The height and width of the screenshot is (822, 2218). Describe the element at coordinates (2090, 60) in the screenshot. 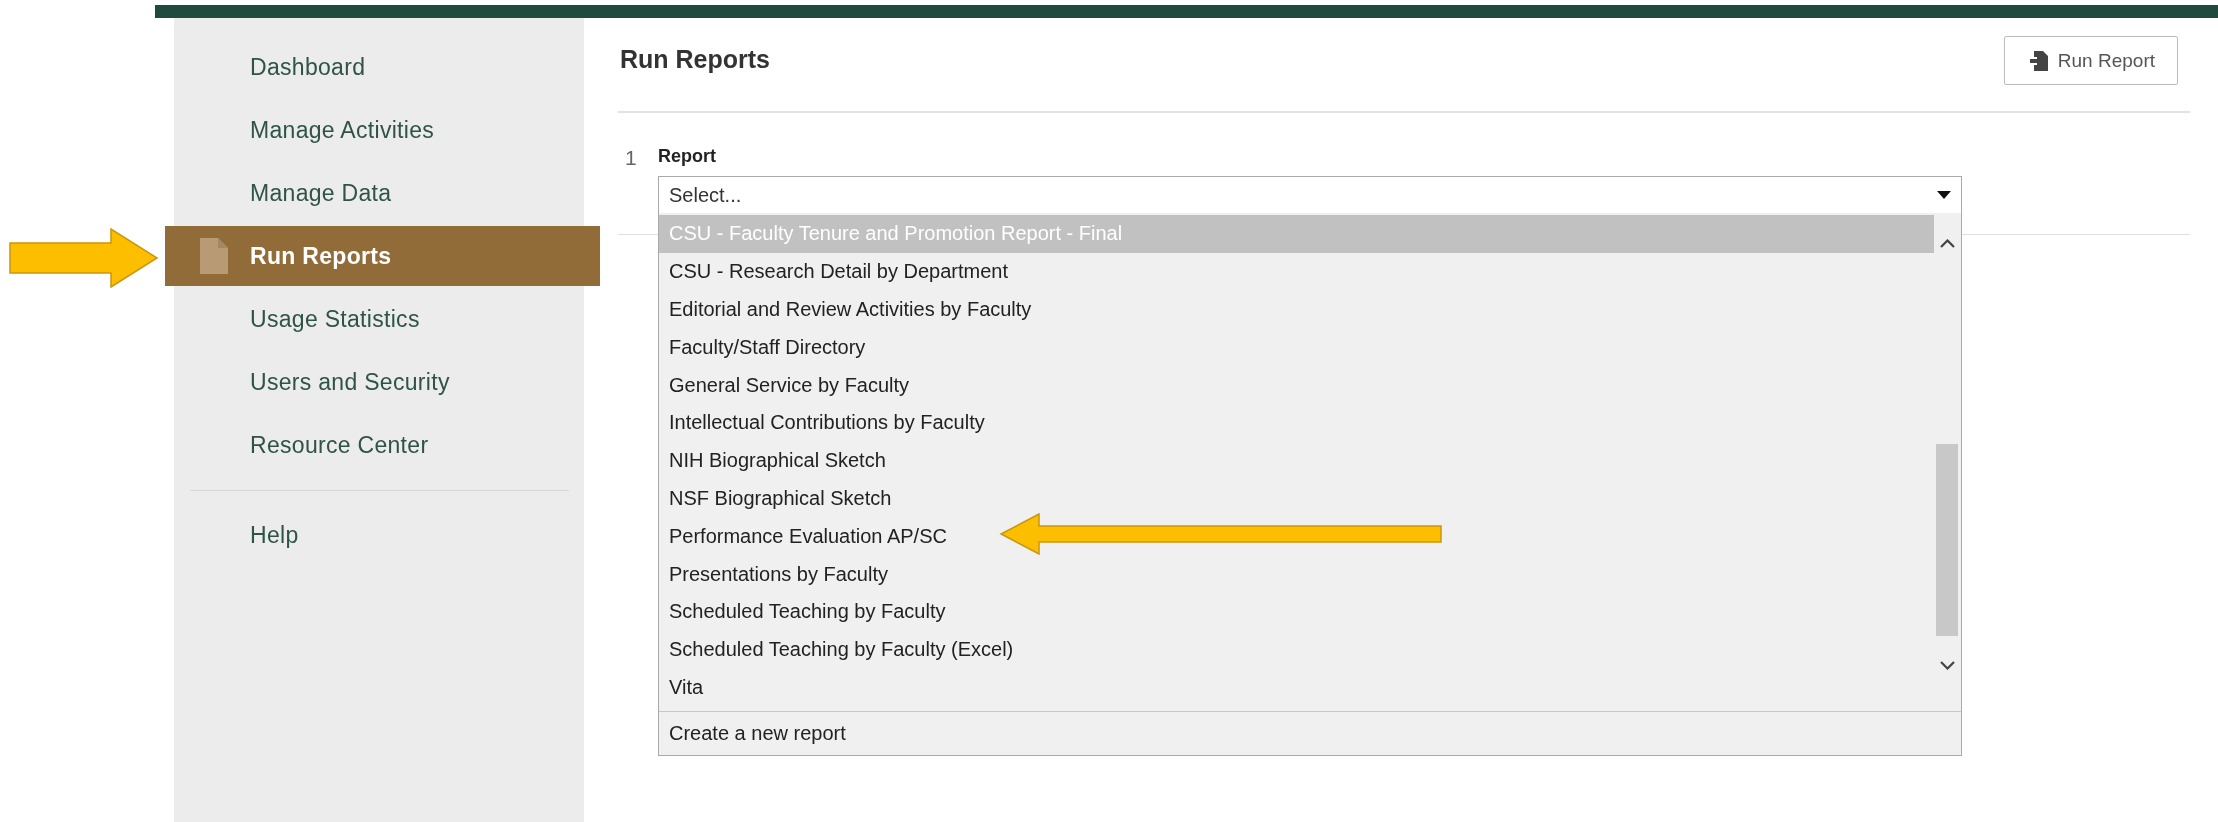

I see `run-report-button: Run Report` at that location.